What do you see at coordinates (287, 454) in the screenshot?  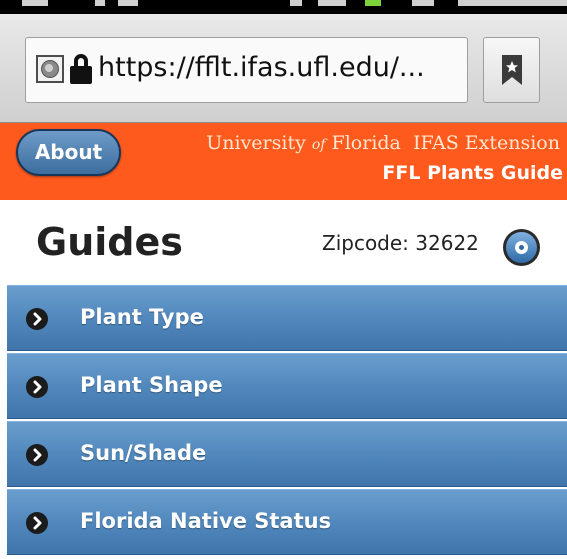 I see `list-item-sun-shade: Sun/Shade` at bounding box center [287, 454].